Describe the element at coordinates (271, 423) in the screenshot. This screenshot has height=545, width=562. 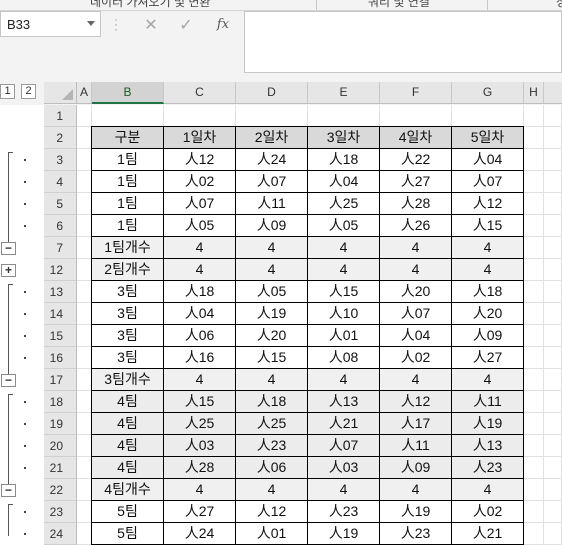
I see `table-cell: 人25` at that location.